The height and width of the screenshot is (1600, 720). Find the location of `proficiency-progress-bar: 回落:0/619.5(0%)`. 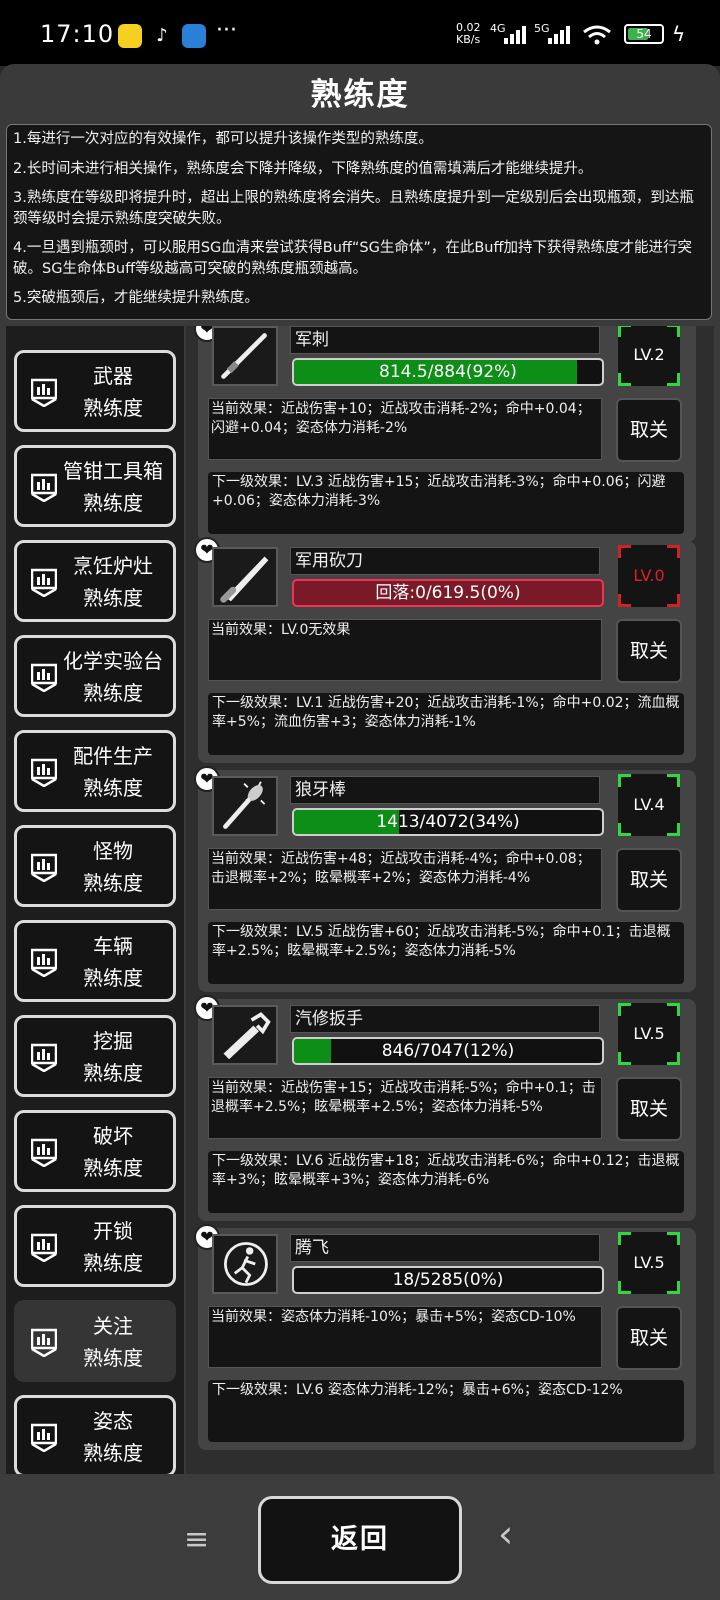

proficiency-progress-bar: 回落:0/619.5(0%) is located at coordinates (448, 593).